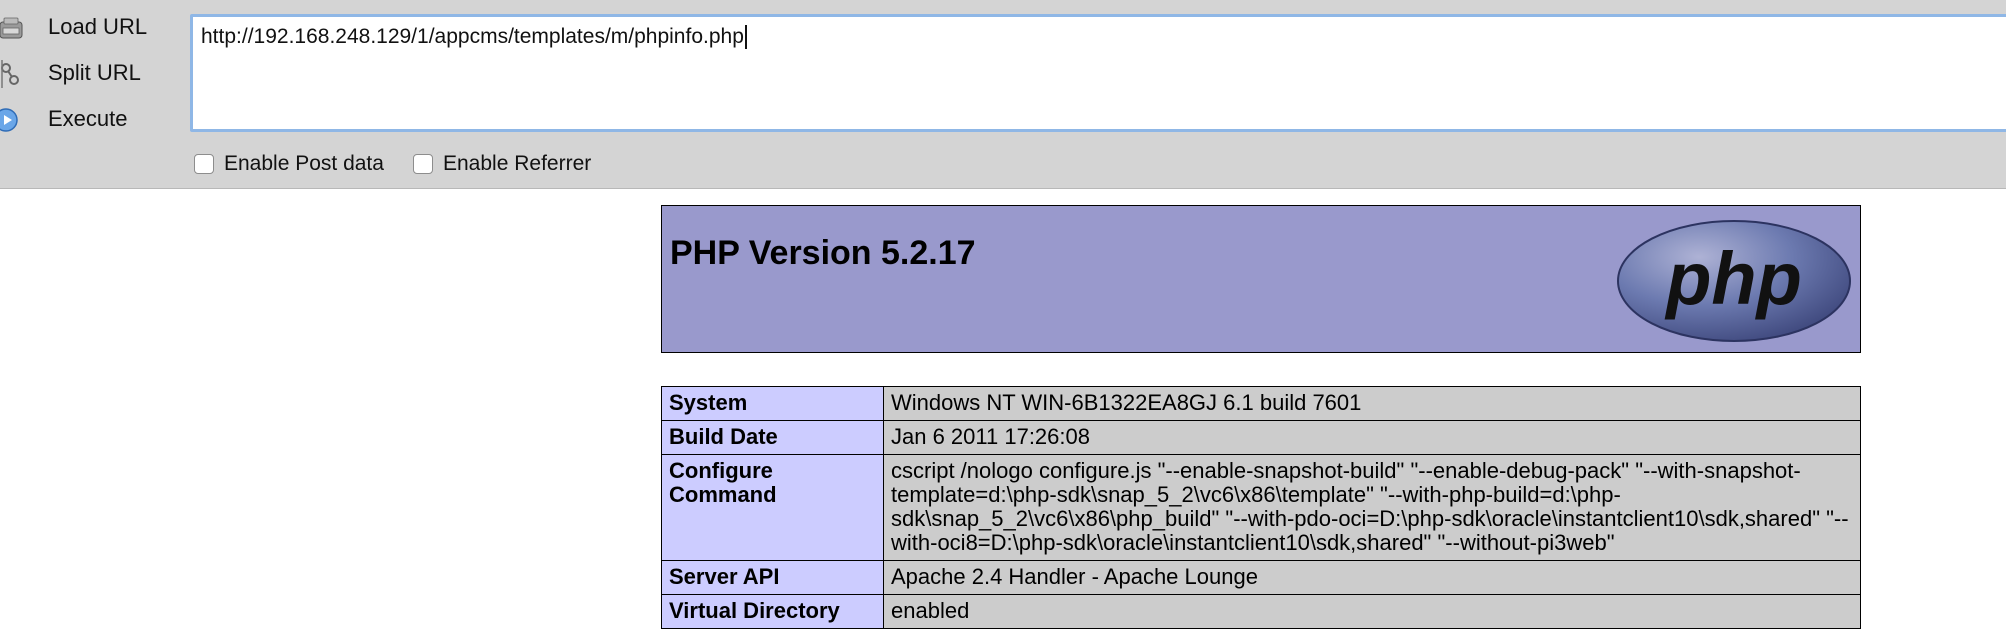 This screenshot has width=2006, height=629. What do you see at coordinates (9, 120) in the screenshot?
I see `execute-play-icon` at bounding box center [9, 120].